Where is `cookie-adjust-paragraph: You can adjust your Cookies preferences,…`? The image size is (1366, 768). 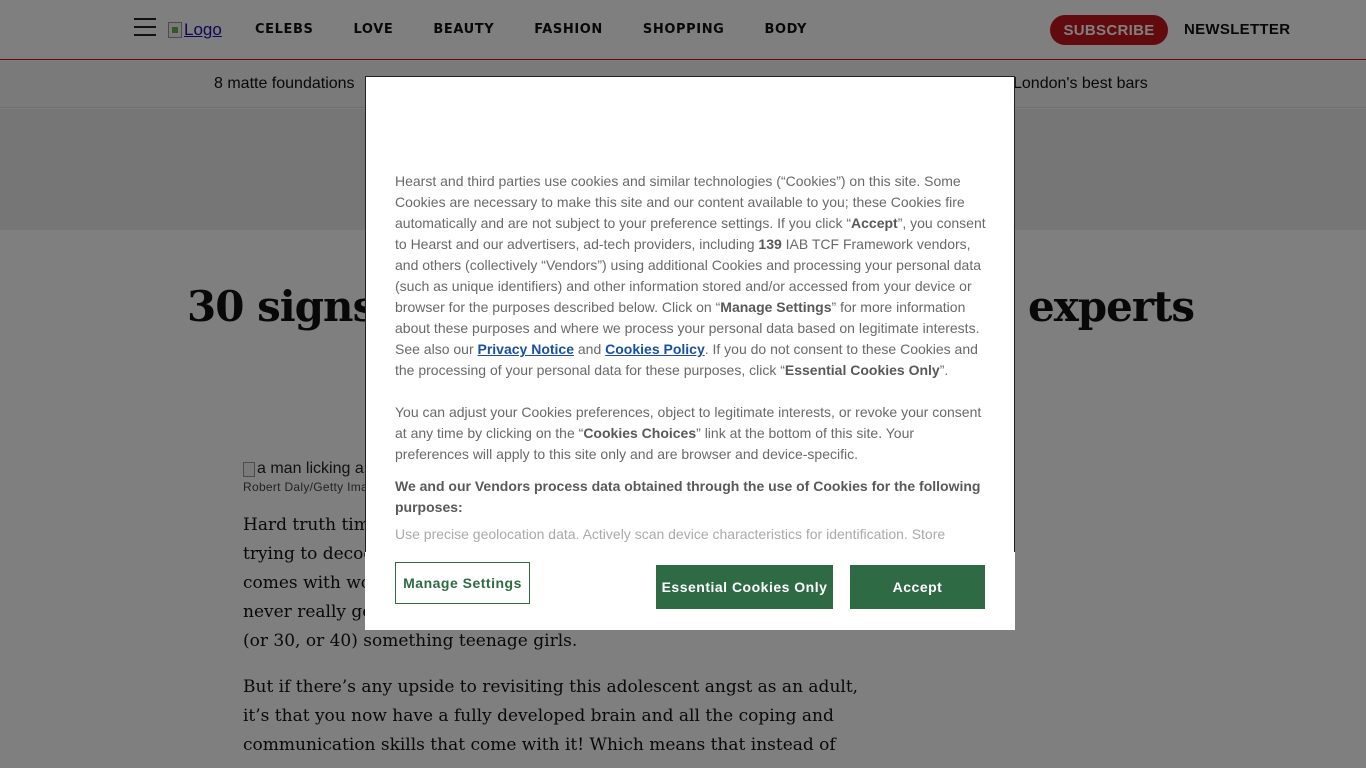
cookie-adjust-paragraph: You can adjust your Cookies preferences,… is located at coordinates (688, 433).